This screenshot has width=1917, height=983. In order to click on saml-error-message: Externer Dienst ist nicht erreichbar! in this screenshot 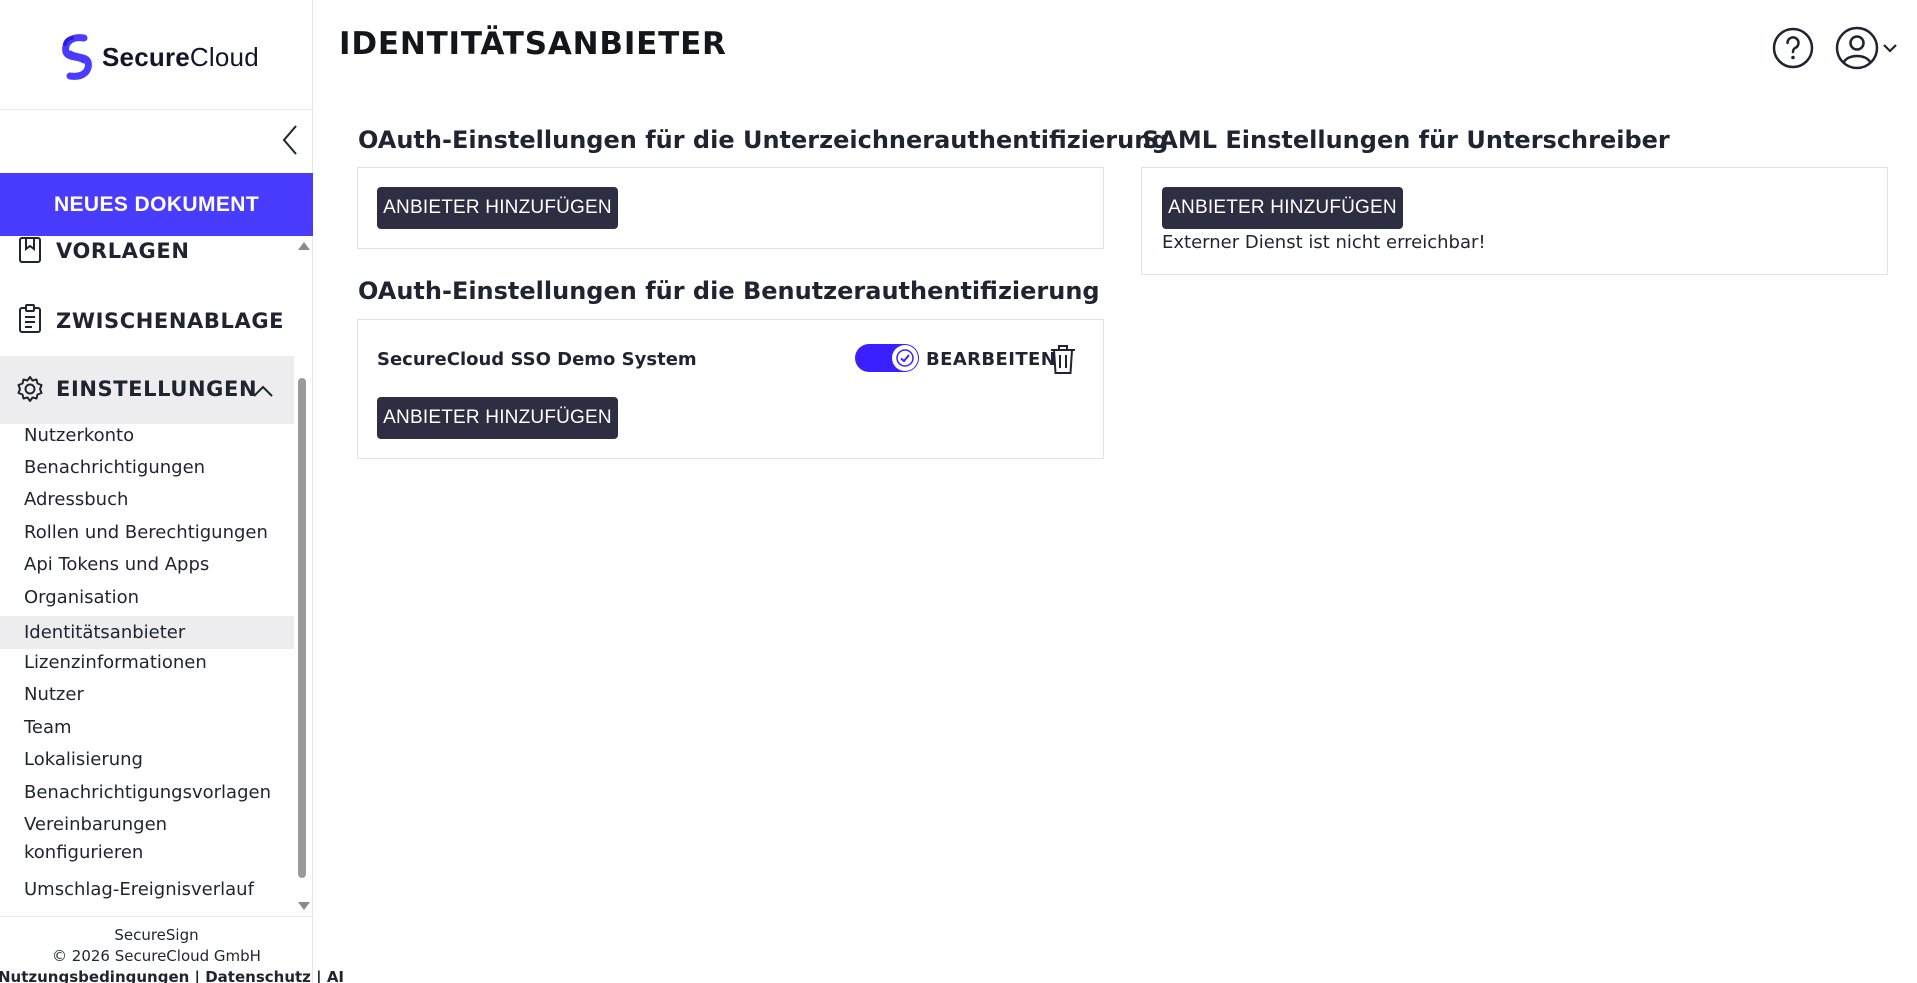, I will do `click(1324, 242)`.